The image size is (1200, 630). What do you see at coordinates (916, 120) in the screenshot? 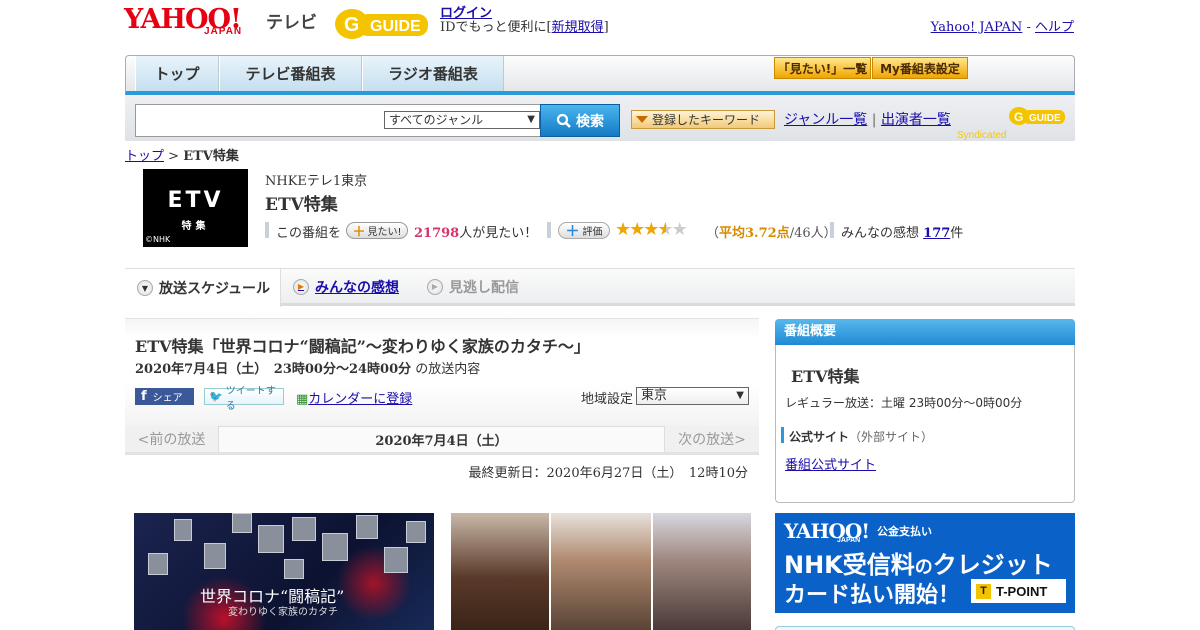
I see `cast-list-link: 出演者一覧` at bounding box center [916, 120].